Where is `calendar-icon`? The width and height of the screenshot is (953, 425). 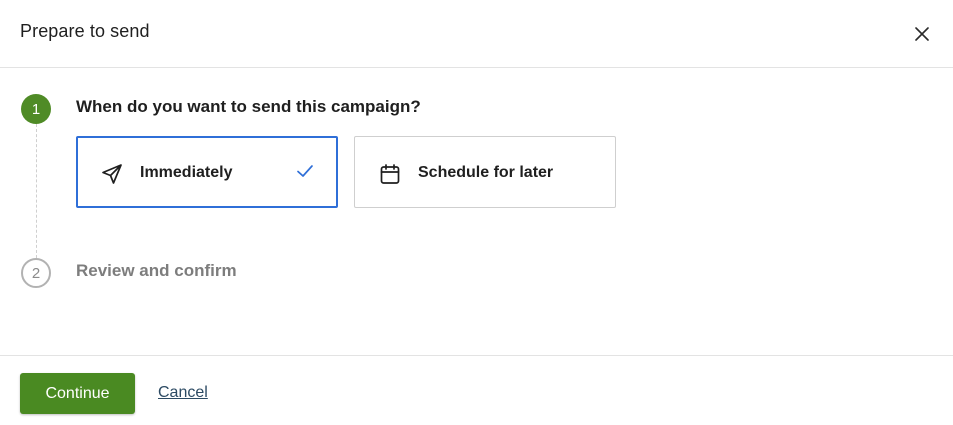 calendar-icon is located at coordinates (390, 174).